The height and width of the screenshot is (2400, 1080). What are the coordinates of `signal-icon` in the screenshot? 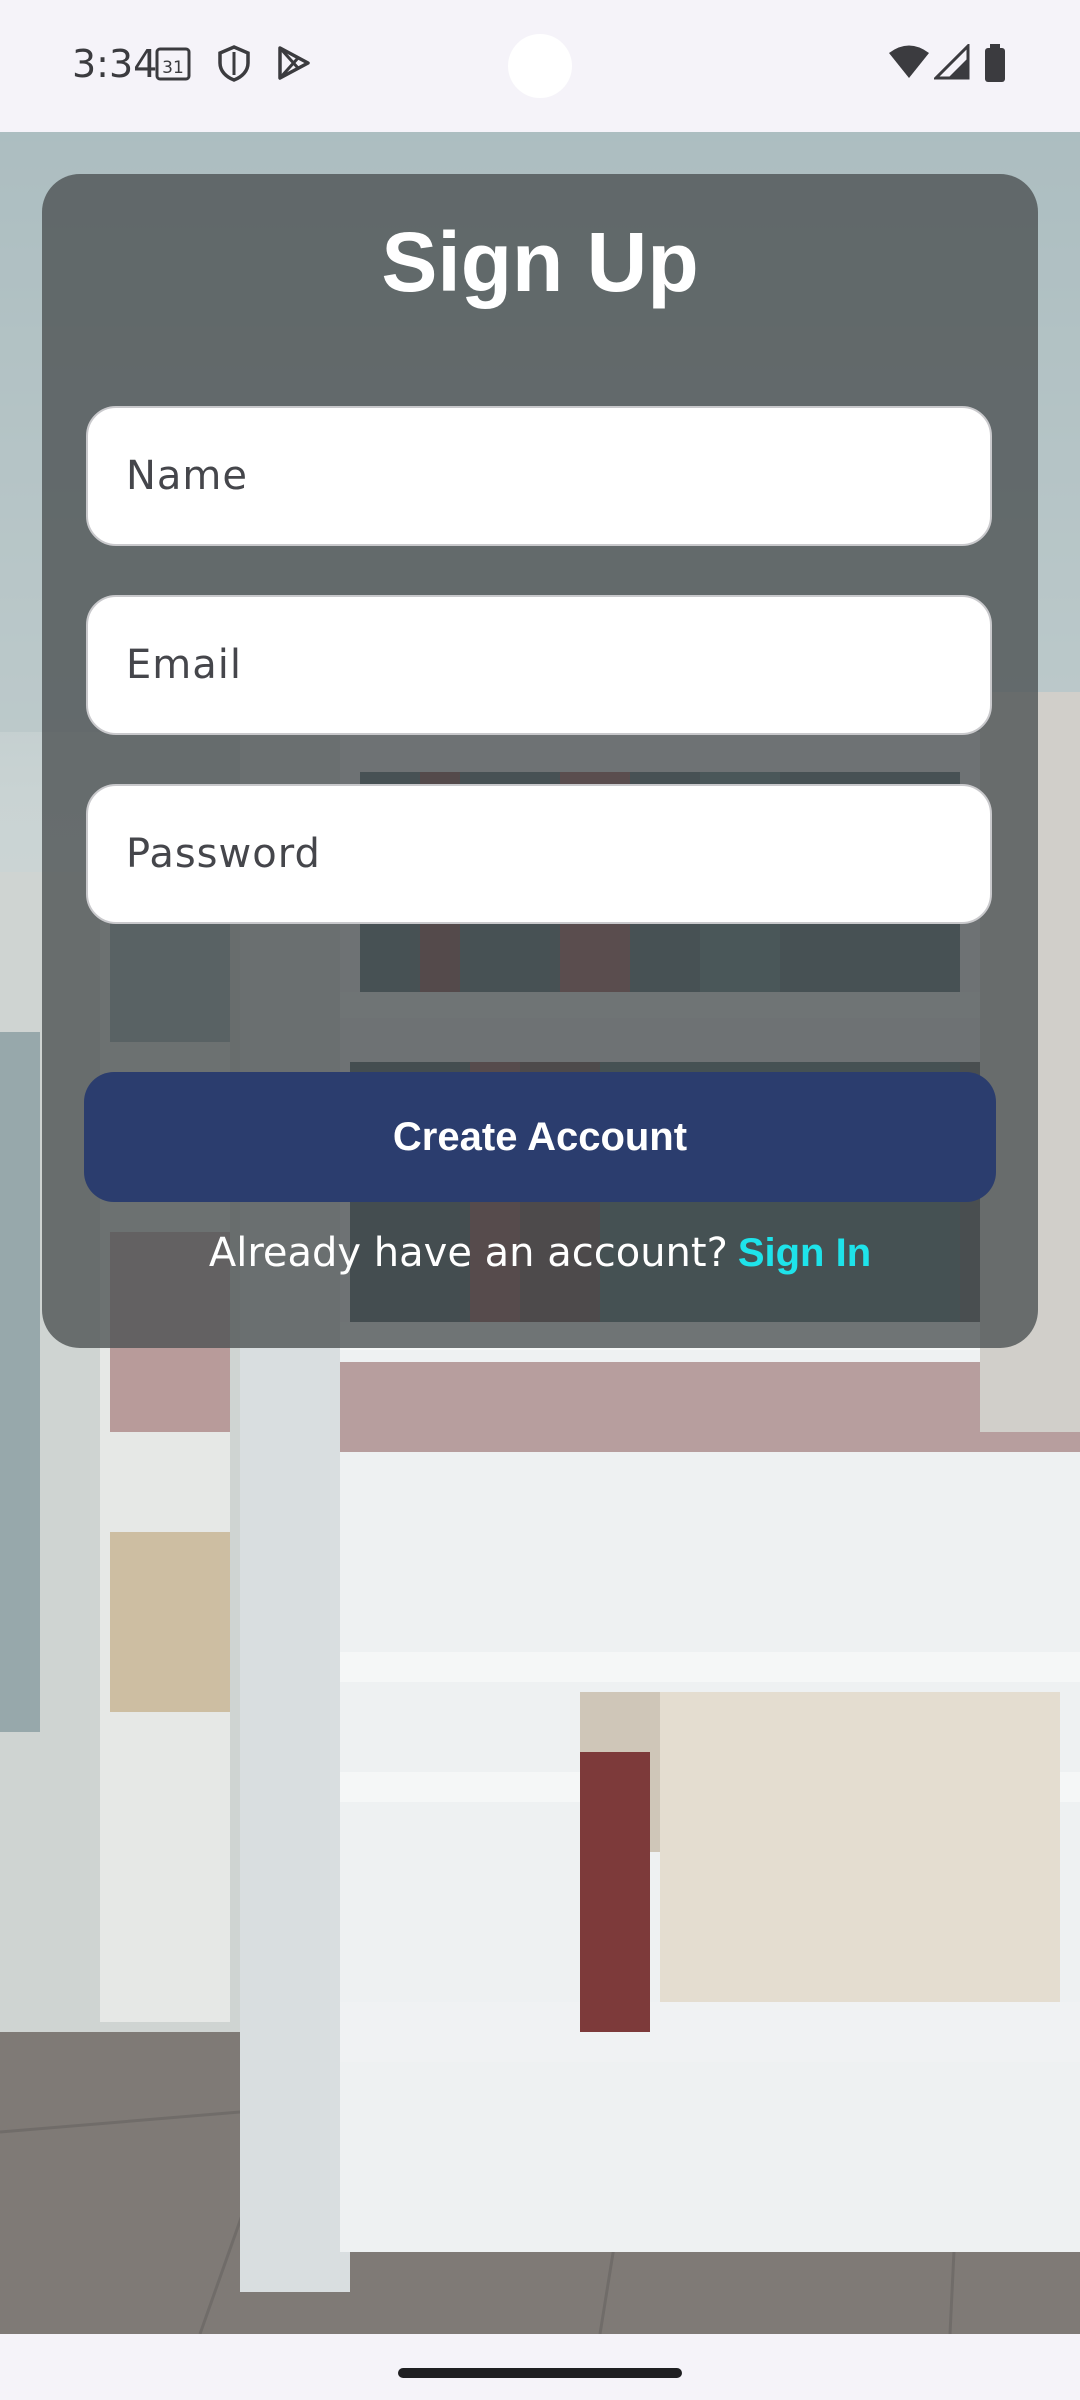 It's located at (951, 63).